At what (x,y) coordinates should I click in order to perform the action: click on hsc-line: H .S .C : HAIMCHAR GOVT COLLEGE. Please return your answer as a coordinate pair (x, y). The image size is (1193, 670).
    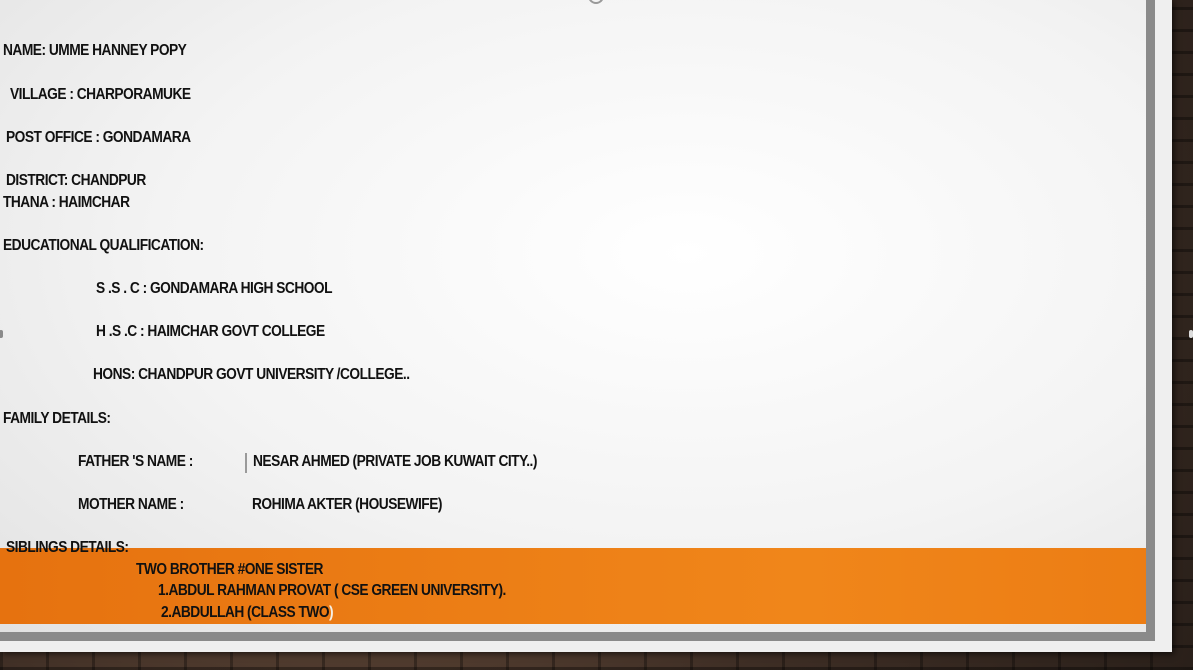
    Looking at the image, I should click on (210, 331).